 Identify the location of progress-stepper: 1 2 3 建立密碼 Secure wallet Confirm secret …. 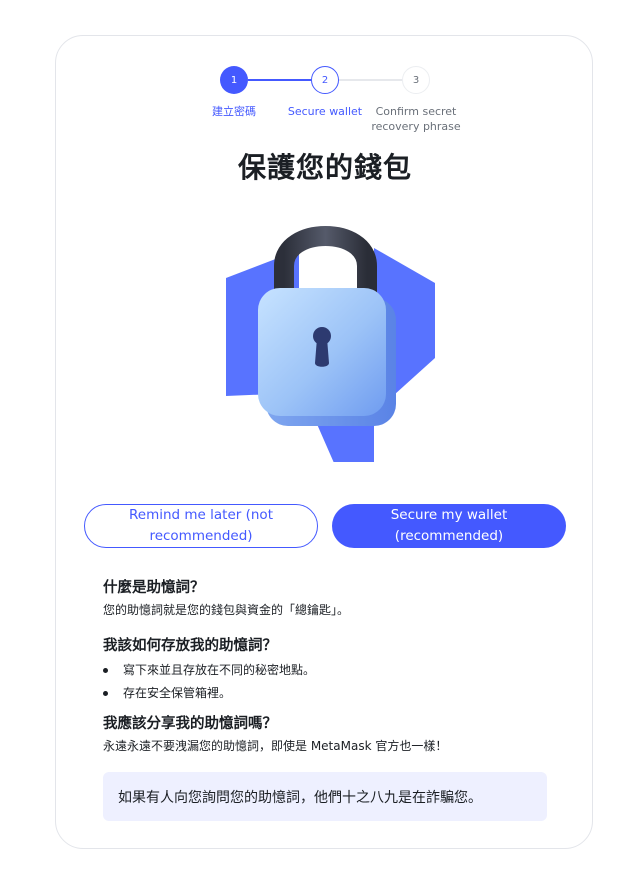
(325, 91).